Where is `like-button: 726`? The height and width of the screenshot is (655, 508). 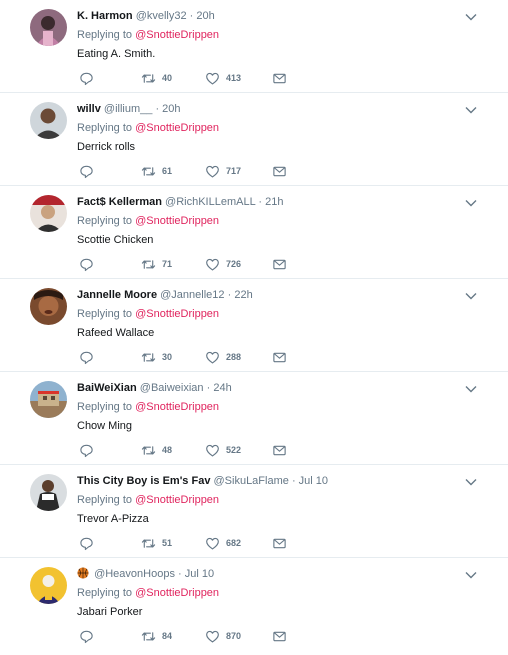 like-button: 726 is located at coordinates (223, 264).